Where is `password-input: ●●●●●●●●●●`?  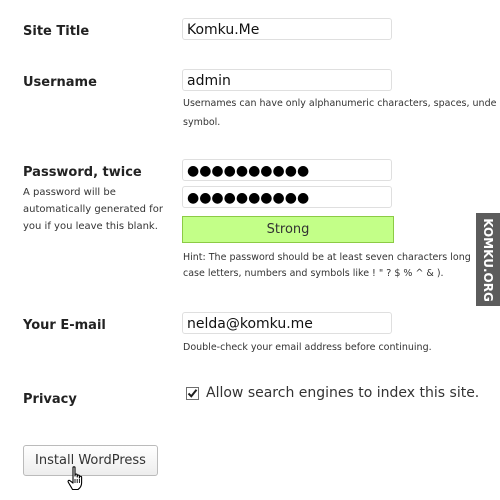 password-input: ●●●●●●●●●● is located at coordinates (287, 170).